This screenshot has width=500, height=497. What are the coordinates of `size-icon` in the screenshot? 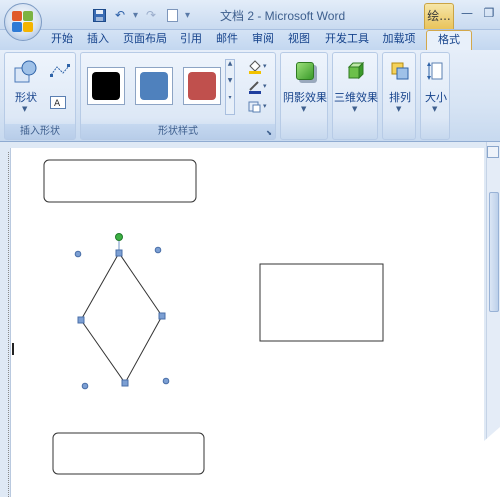 It's located at (436, 71).